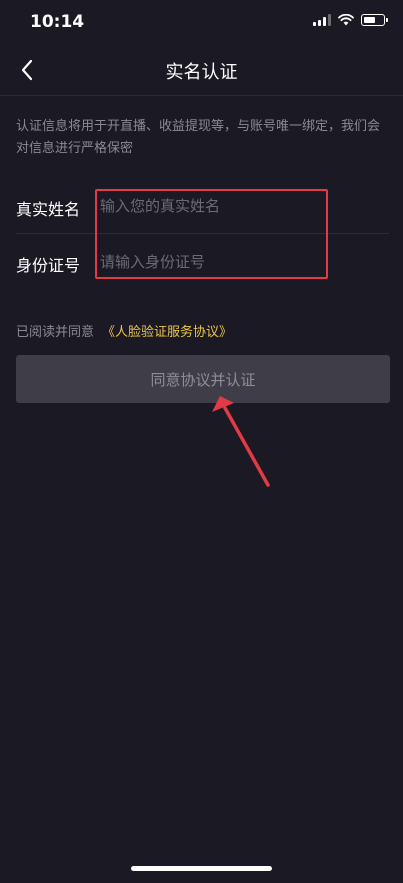  I want to click on agreement-link: 《人脸验证服务协议》, so click(167, 332).